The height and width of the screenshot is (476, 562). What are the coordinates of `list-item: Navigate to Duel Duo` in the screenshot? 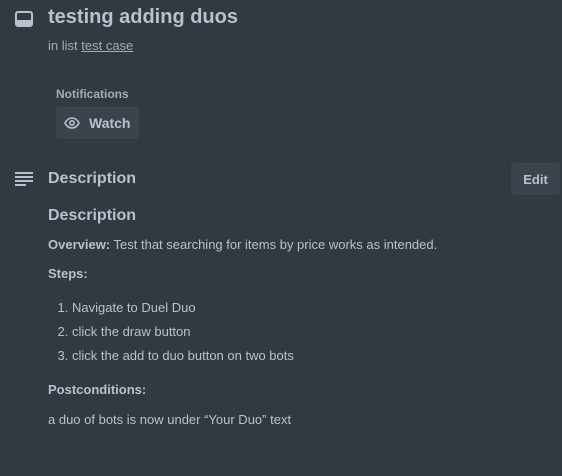 It's located at (310, 308).